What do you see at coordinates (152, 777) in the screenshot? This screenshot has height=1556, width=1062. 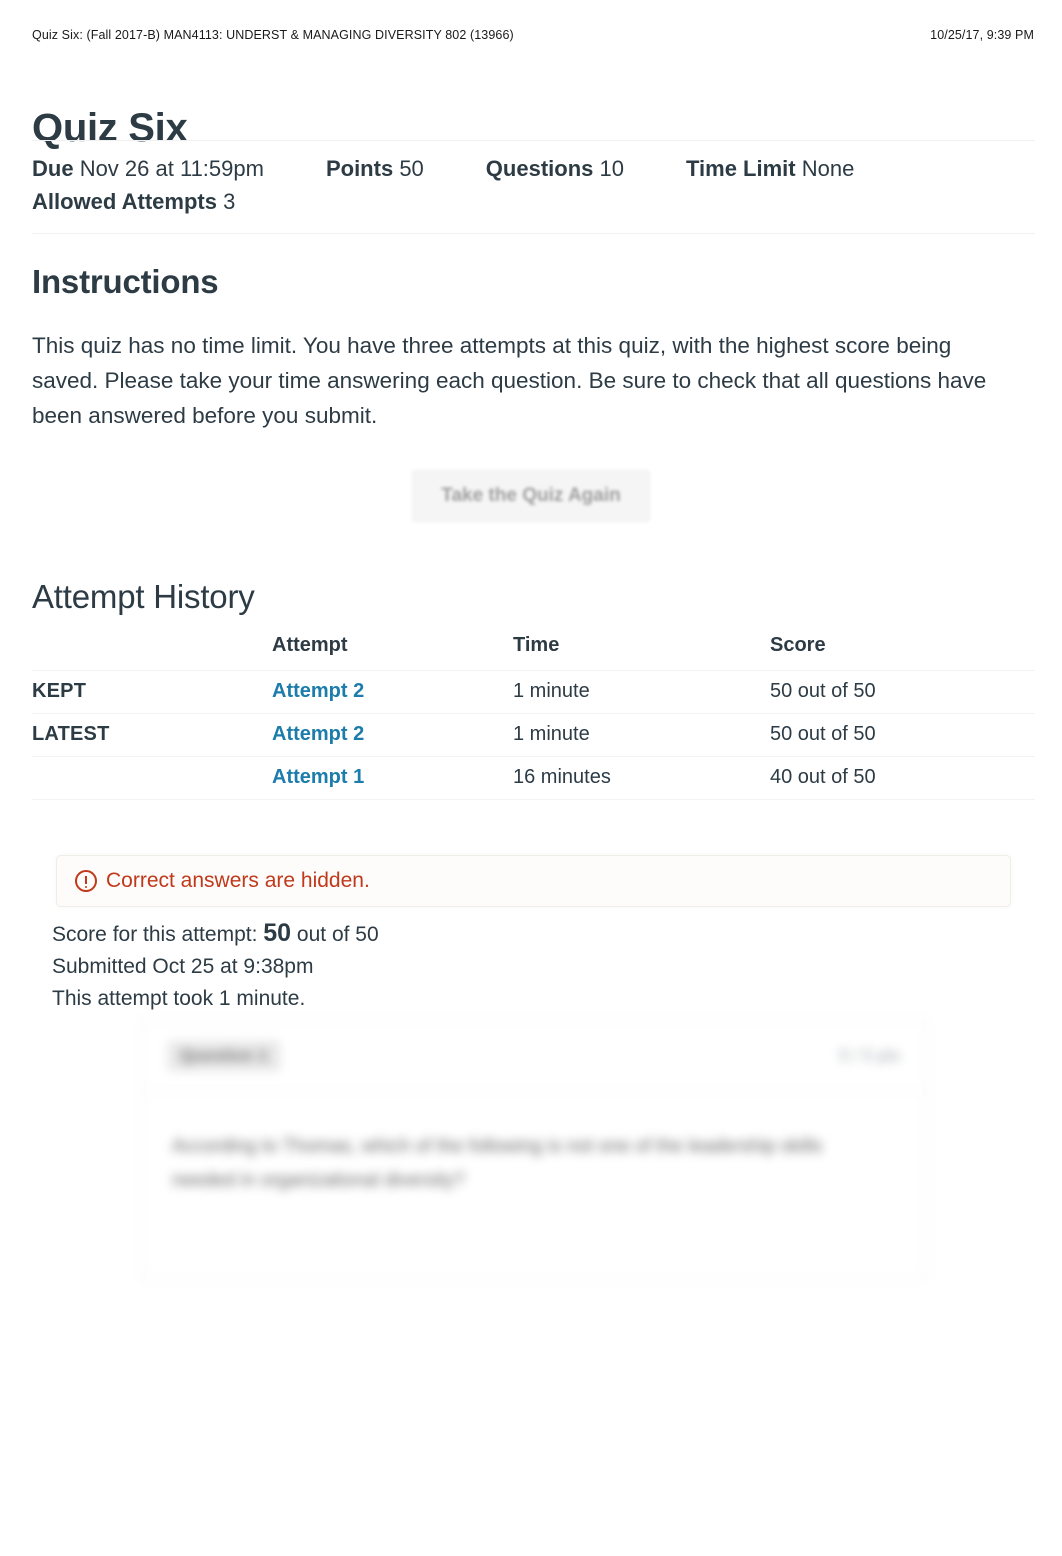 I see `attempt-flag-none` at bounding box center [152, 777].